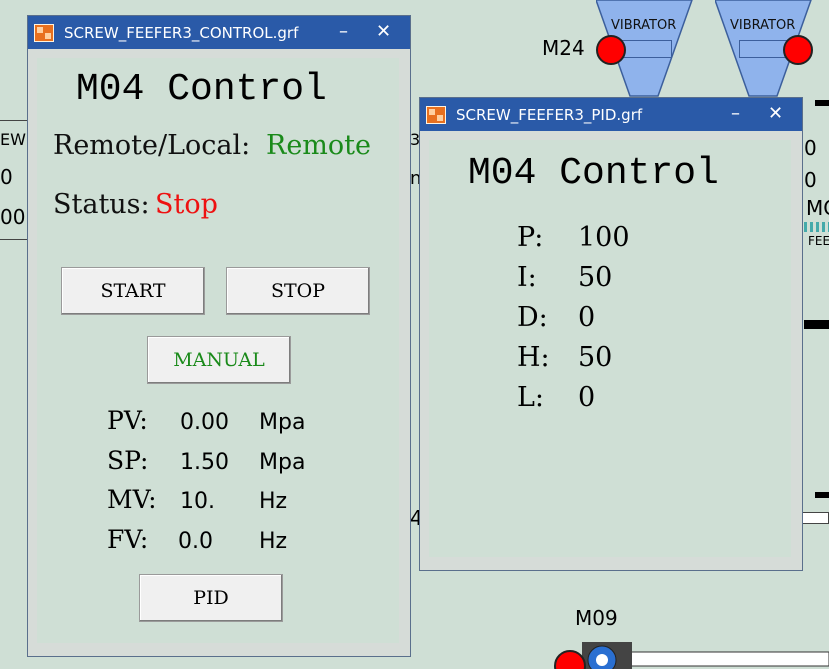  I want to click on m09-feeder, so click(691, 655).